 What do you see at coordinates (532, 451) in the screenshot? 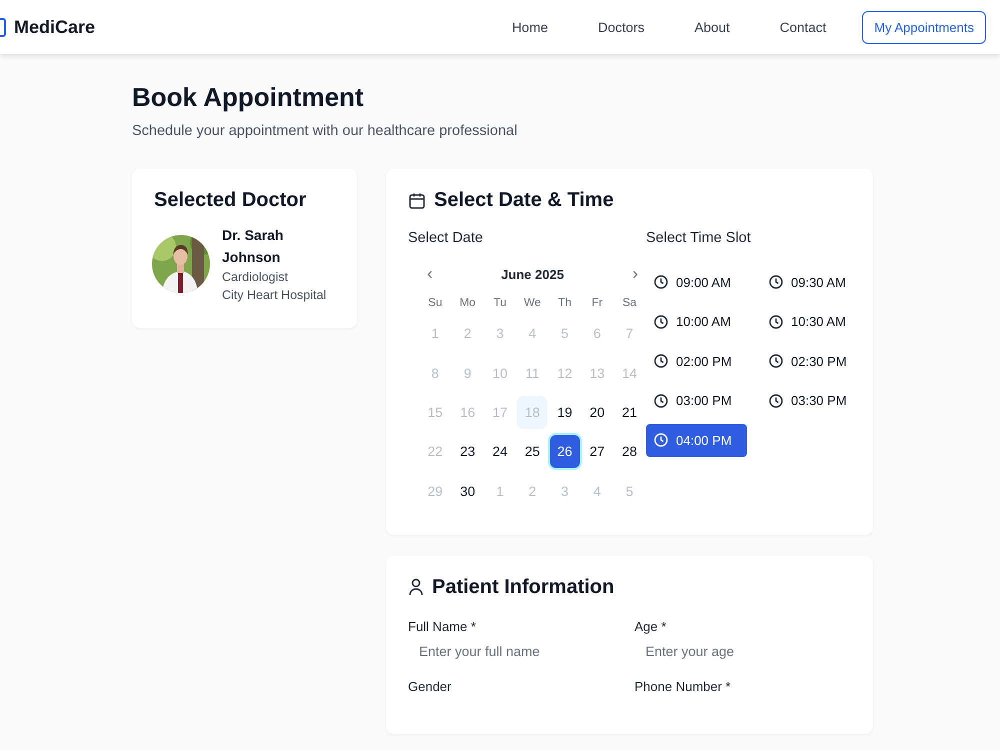
I see `calendar-day: 25` at bounding box center [532, 451].